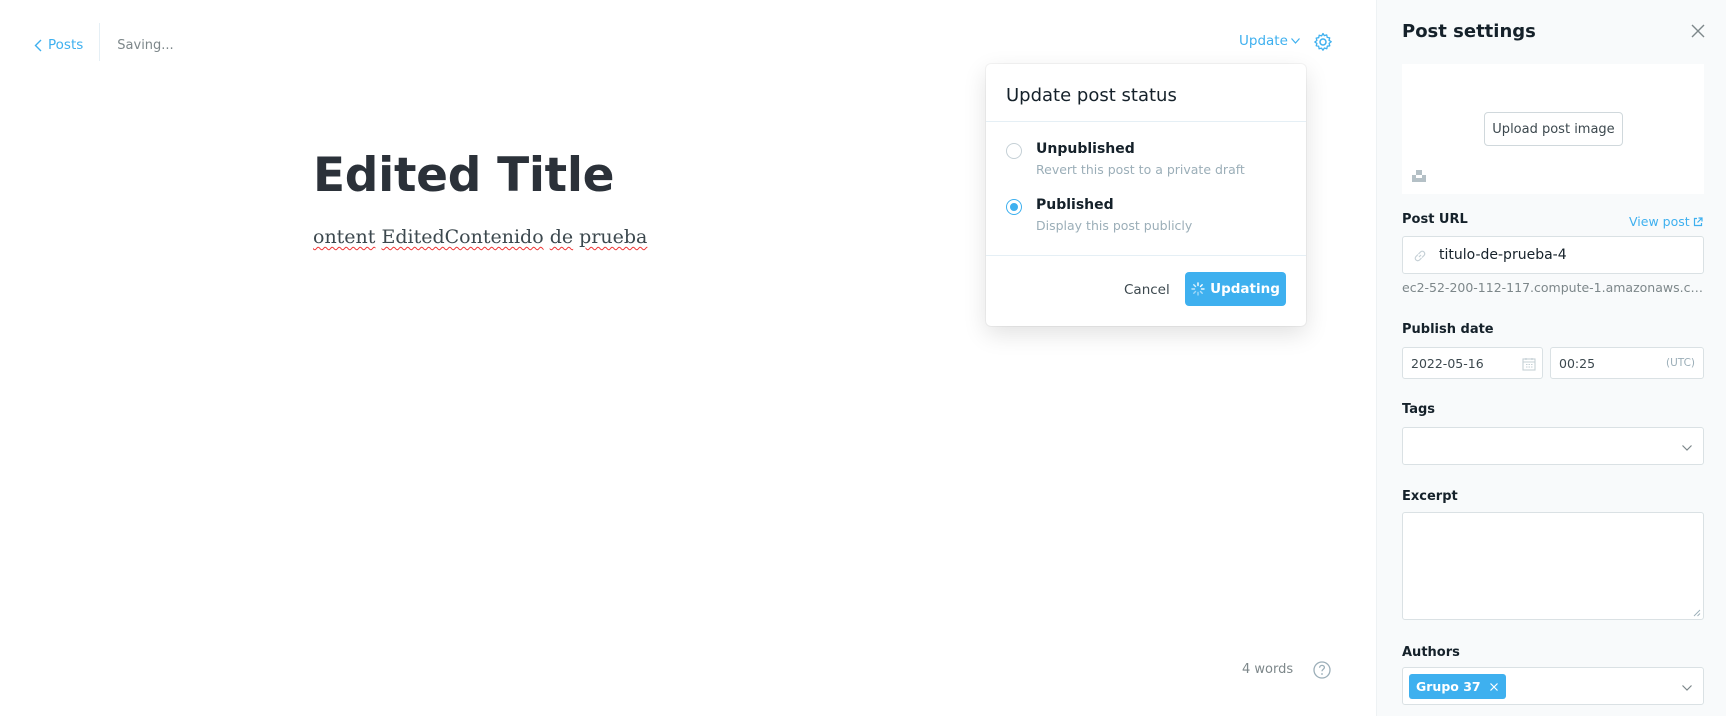  Describe the element at coordinates (1529, 364) in the screenshot. I see `calendar-icon` at that location.